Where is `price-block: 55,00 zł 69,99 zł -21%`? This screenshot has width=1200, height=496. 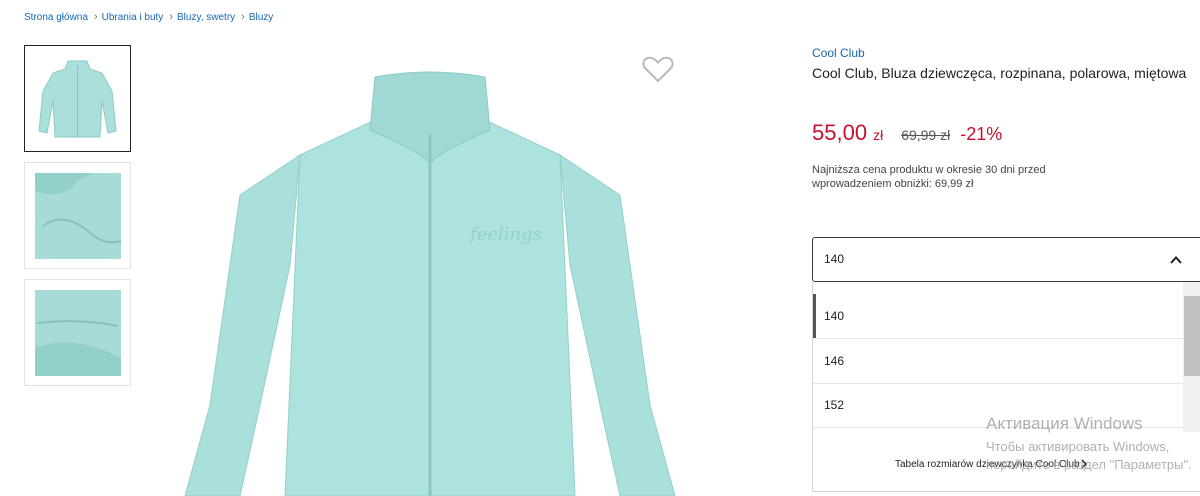 price-block: 55,00 zł 69,99 zł -21% is located at coordinates (907, 133).